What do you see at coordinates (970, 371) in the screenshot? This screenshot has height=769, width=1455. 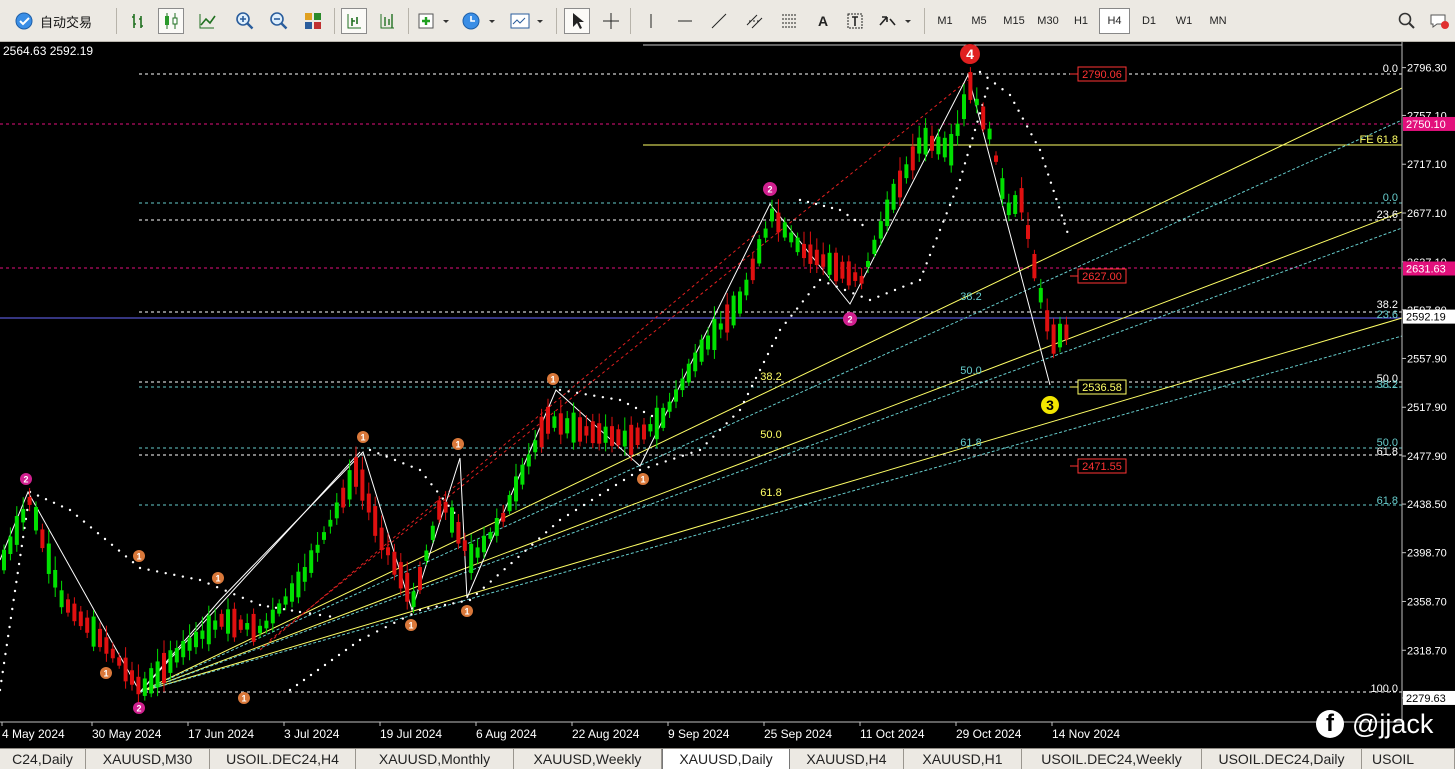 I see `fib-inner-label: 50.0` at bounding box center [970, 371].